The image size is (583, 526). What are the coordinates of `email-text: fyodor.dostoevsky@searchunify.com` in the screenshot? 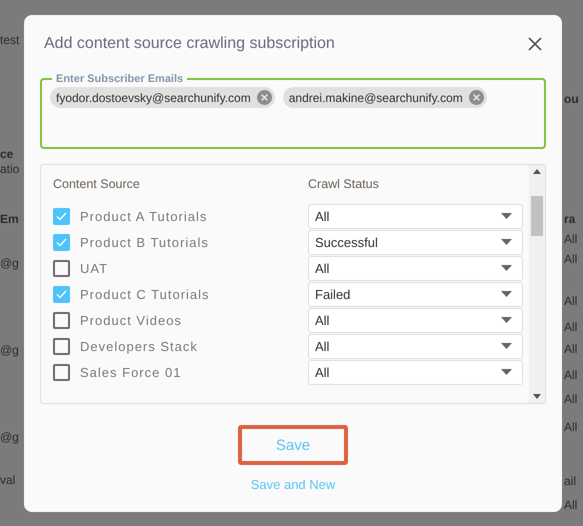 It's located at (153, 97).